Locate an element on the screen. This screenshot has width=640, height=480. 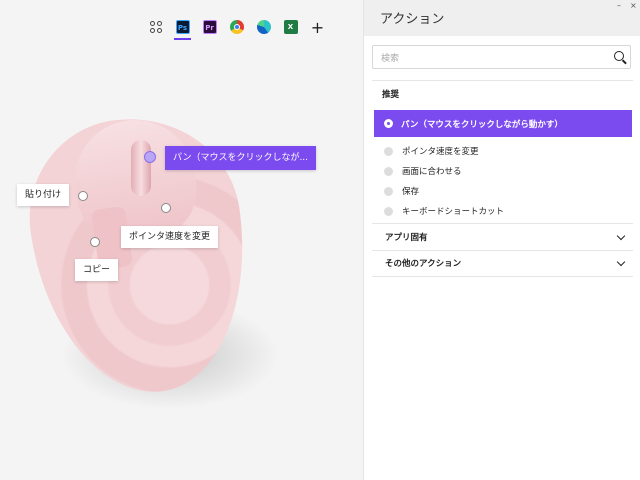
scroll-wheel is located at coordinates (141, 168).